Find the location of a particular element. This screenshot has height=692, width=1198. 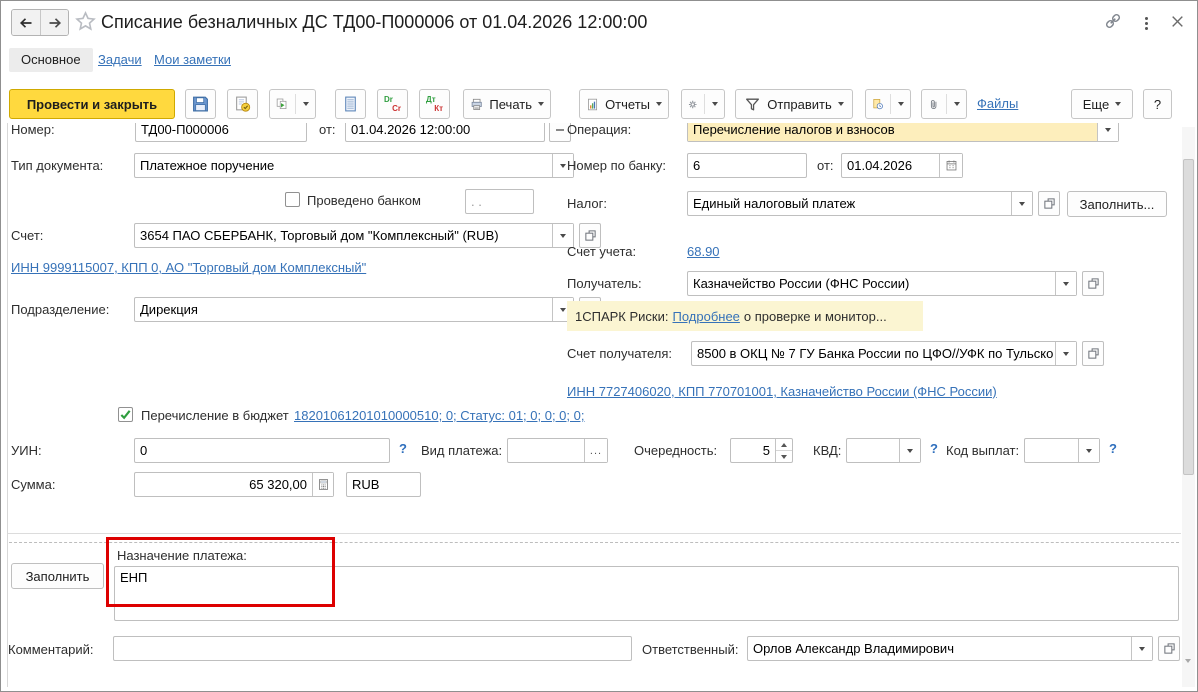

arrow-right-icon is located at coordinates (55, 22).